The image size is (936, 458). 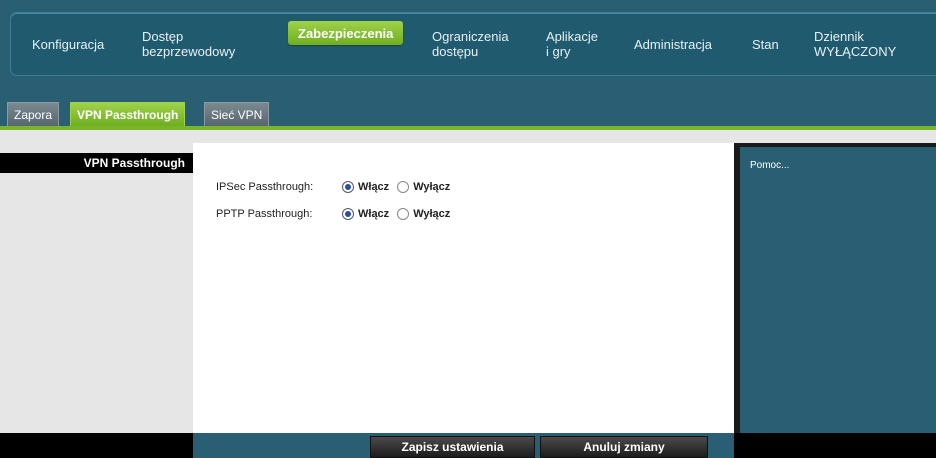 What do you see at coordinates (96, 288) in the screenshot?
I see `left-column` at bounding box center [96, 288].